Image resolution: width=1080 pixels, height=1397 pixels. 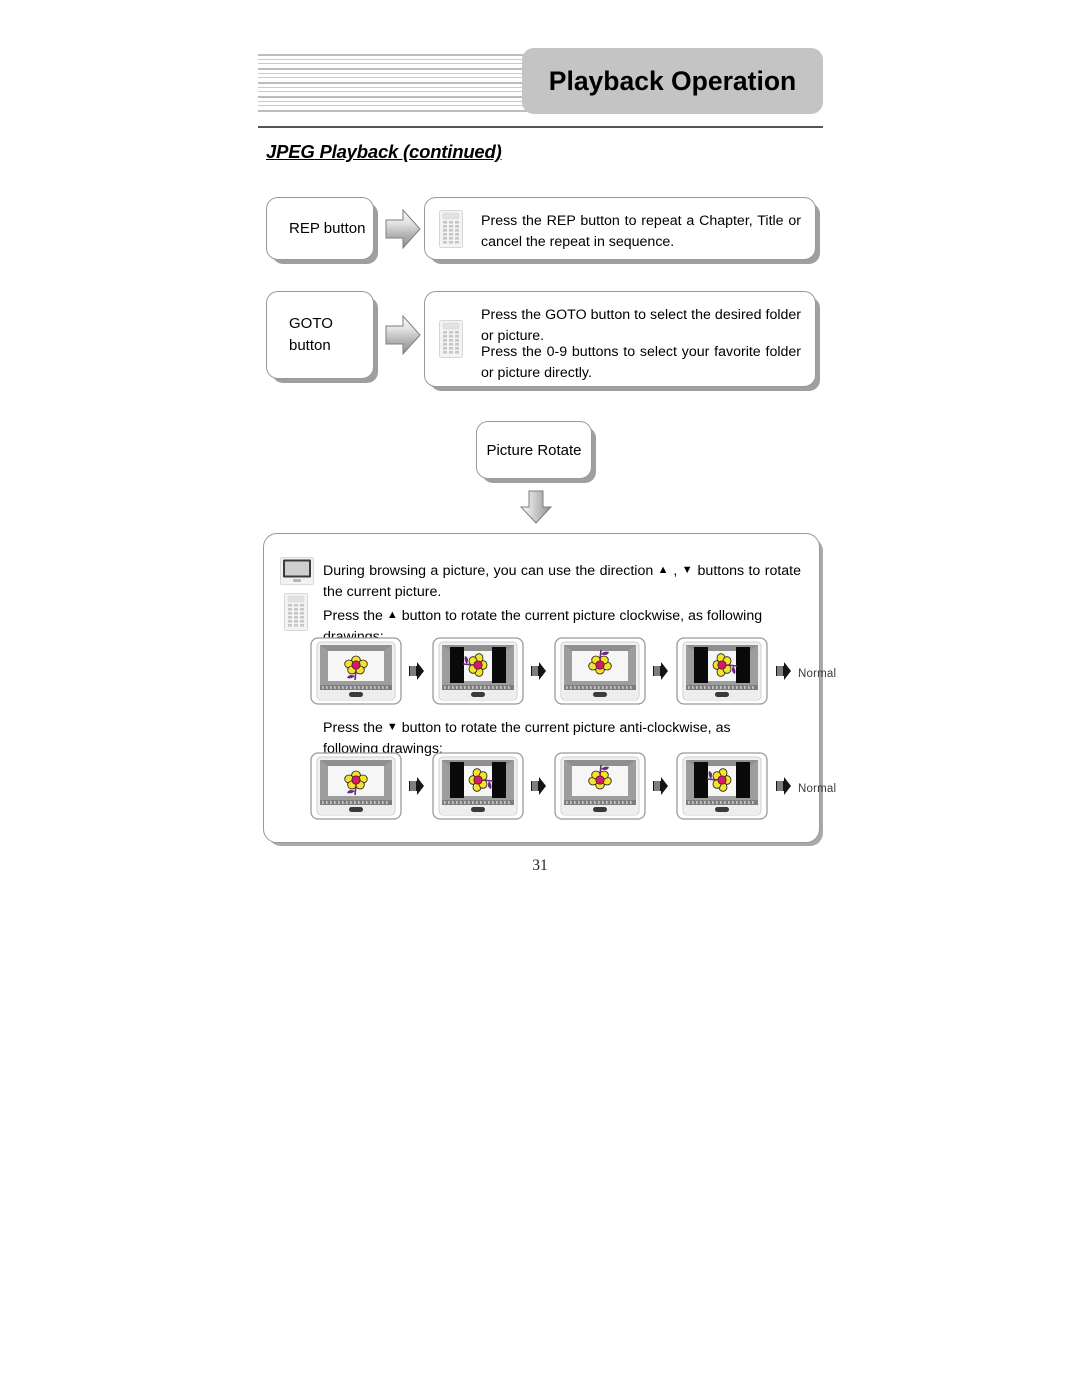 I want to click on page-number: 31, so click(x=540, y=865).